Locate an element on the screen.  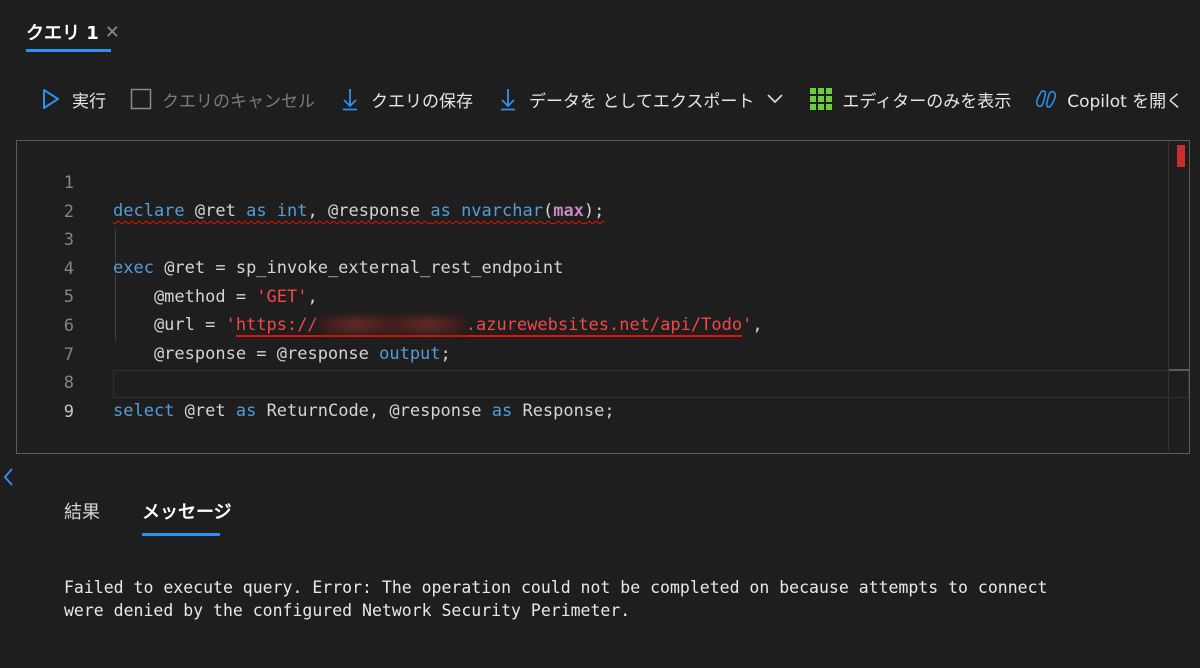
editor-only-button: エディターのみを表示 is located at coordinates (910, 99).